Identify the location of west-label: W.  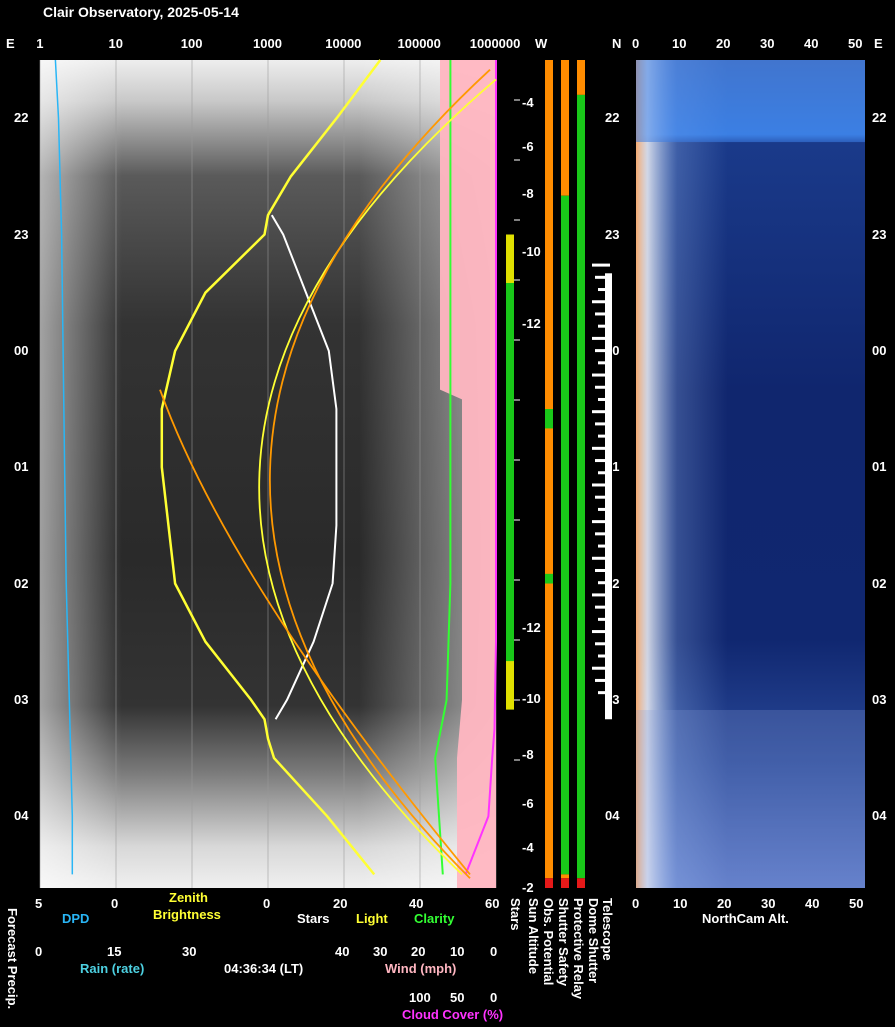
(541, 43).